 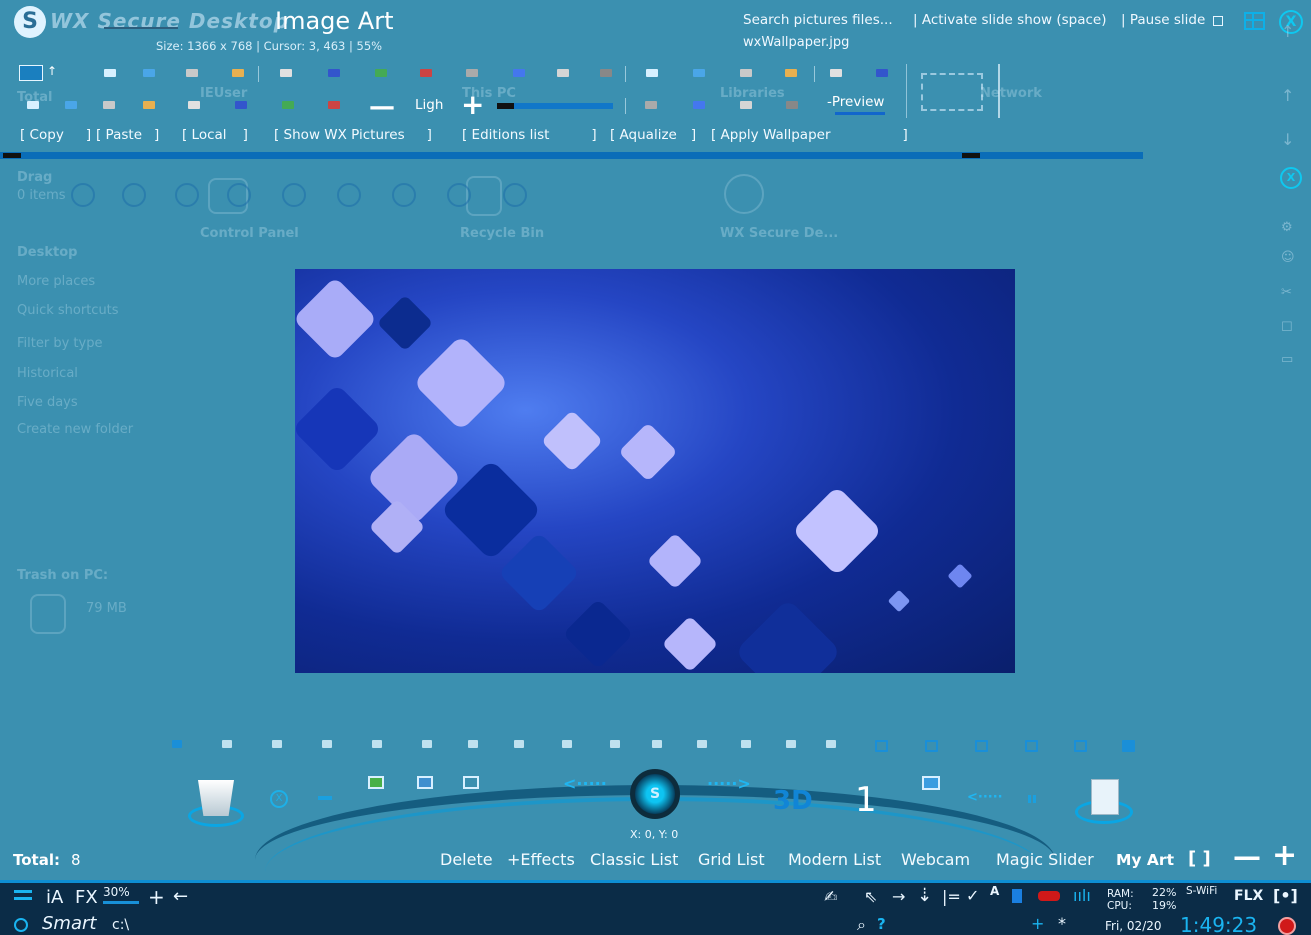 What do you see at coordinates (555, 106) in the screenshot?
I see `light-slider` at bounding box center [555, 106].